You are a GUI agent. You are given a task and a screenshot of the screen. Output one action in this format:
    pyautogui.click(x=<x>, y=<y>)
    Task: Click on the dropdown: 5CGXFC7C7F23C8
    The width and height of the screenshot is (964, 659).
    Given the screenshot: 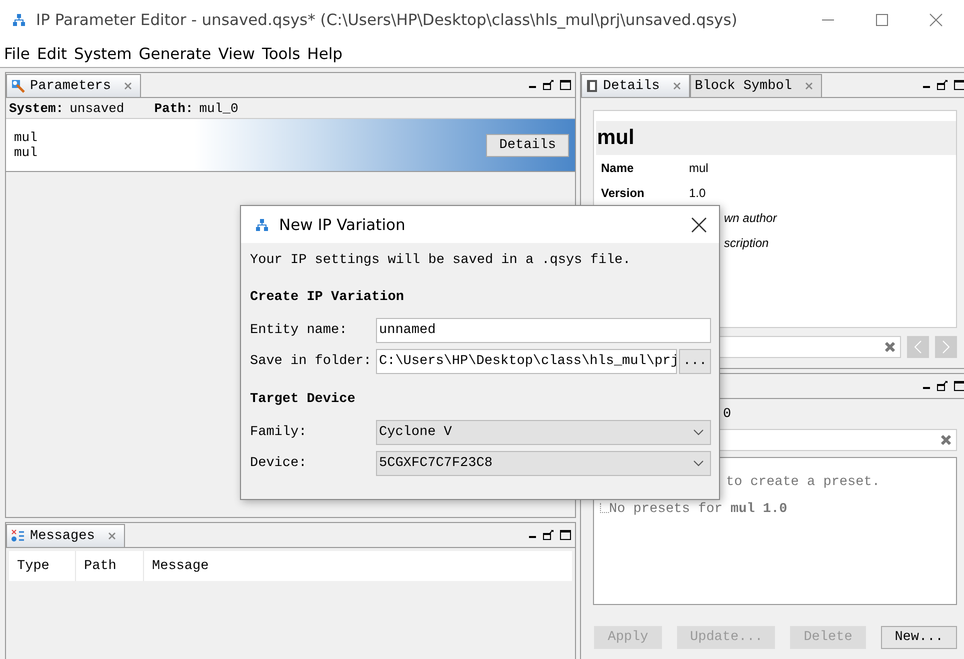 What is the action you would take?
    pyautogui.click(x=543, y=463)
    